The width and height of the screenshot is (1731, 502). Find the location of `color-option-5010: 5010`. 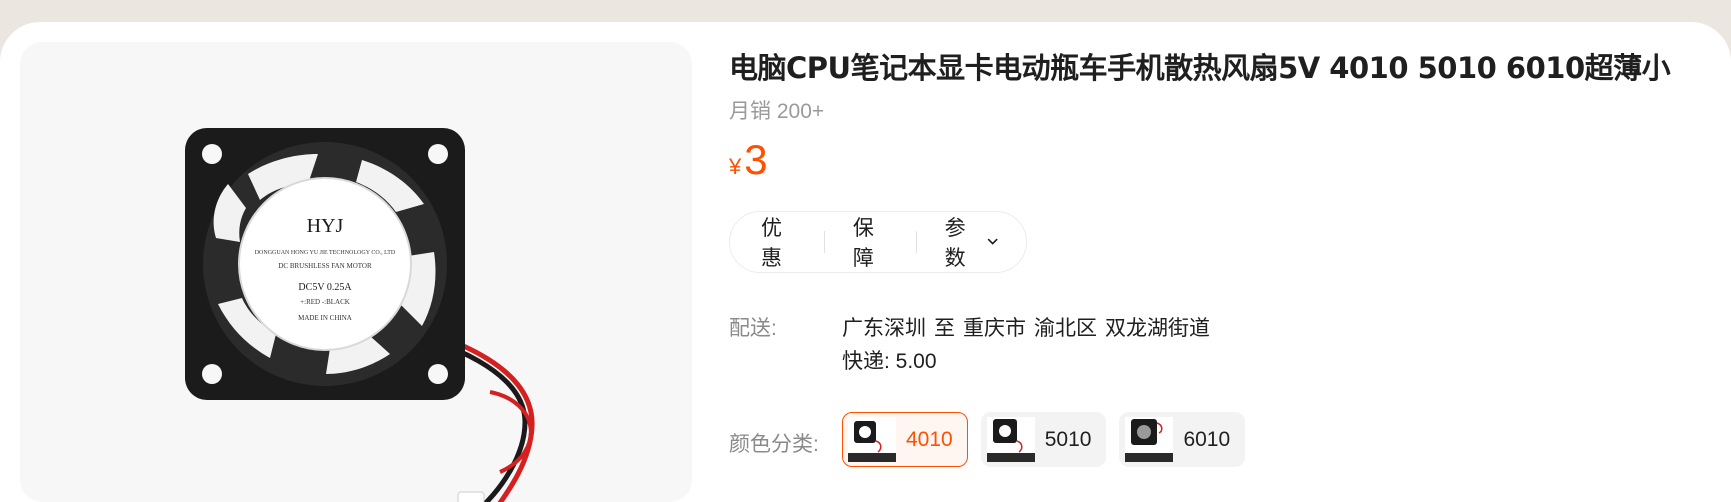

color-option-5010: 5010 is located at coordinates (1043, 439).